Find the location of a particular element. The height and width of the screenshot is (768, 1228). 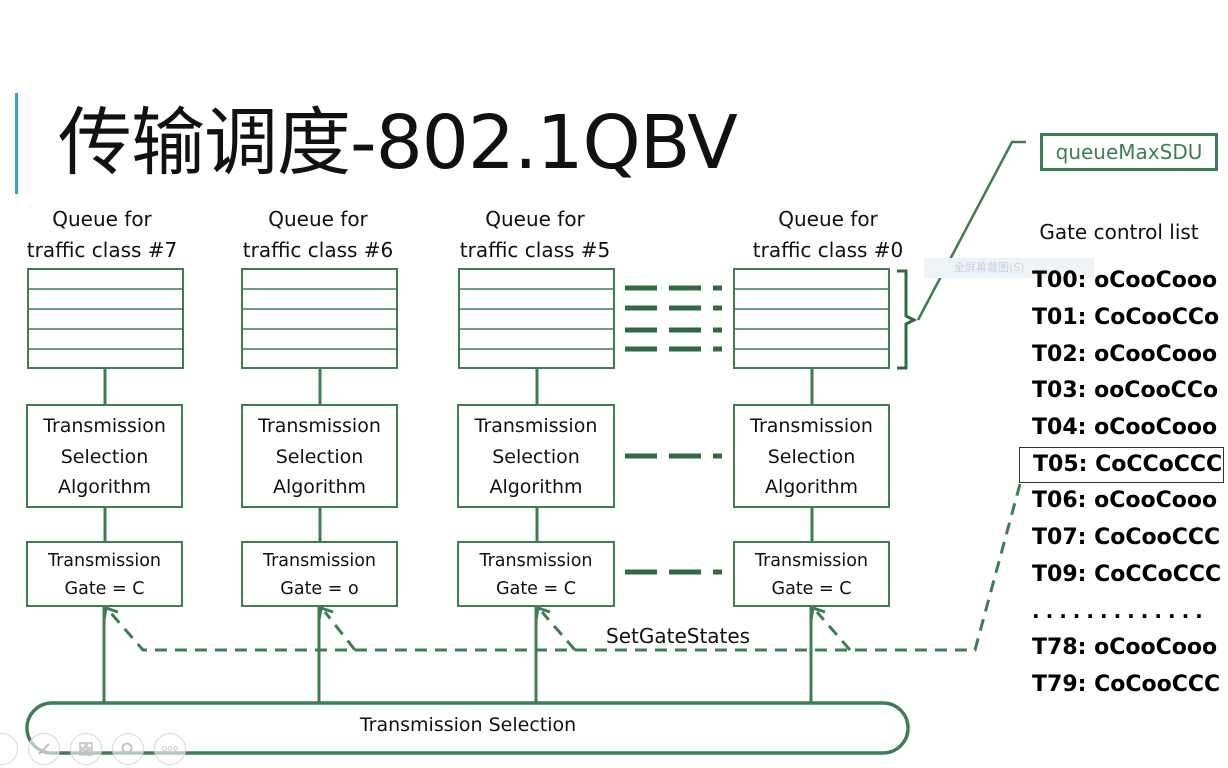

gate-text-7: Transmission Gate = C is located at coordinates (104, 575).